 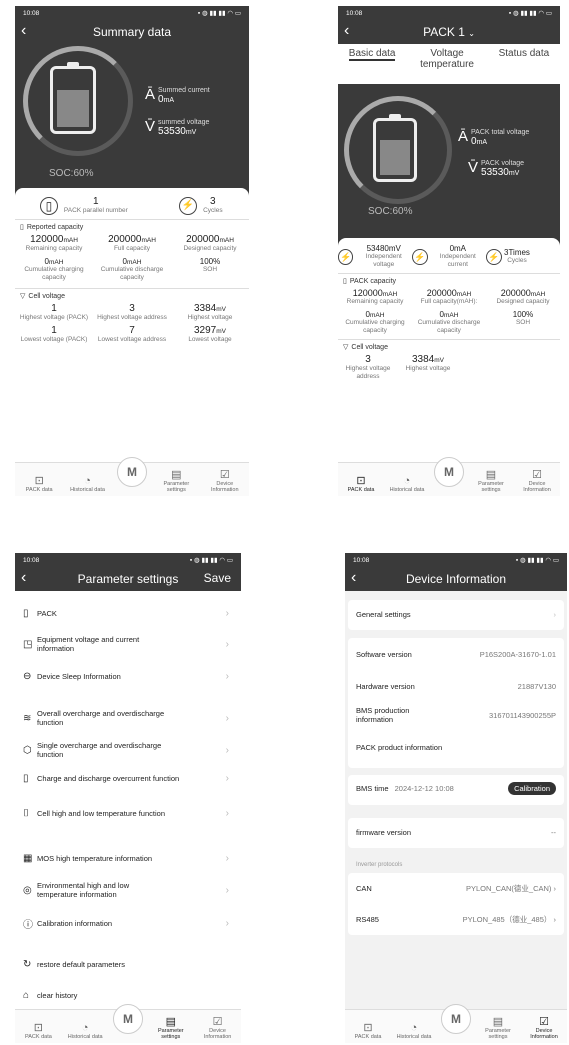 What do you see at coordinates (217, 1034) in the screenshot?
I see `tab-label: Device Information` at bounding box center [217, 1034].